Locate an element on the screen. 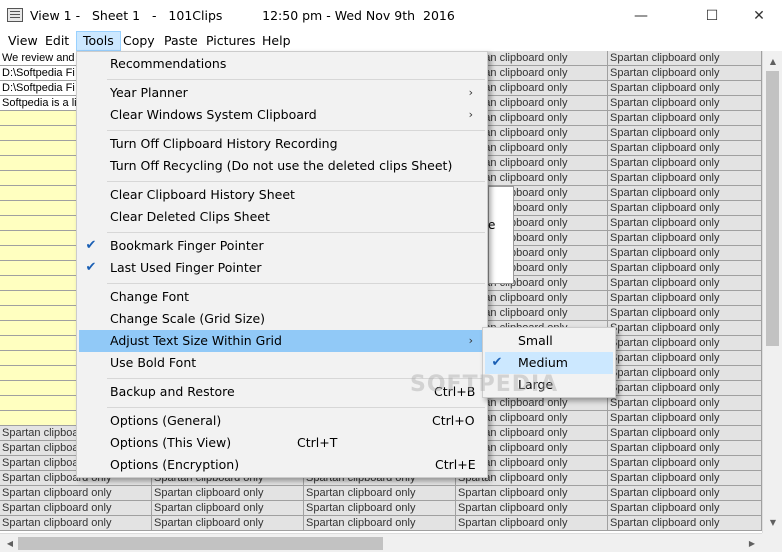 The image size is (782, 552). menu-item-year-planner: Year Planner › is located at coordinates (282, 93).